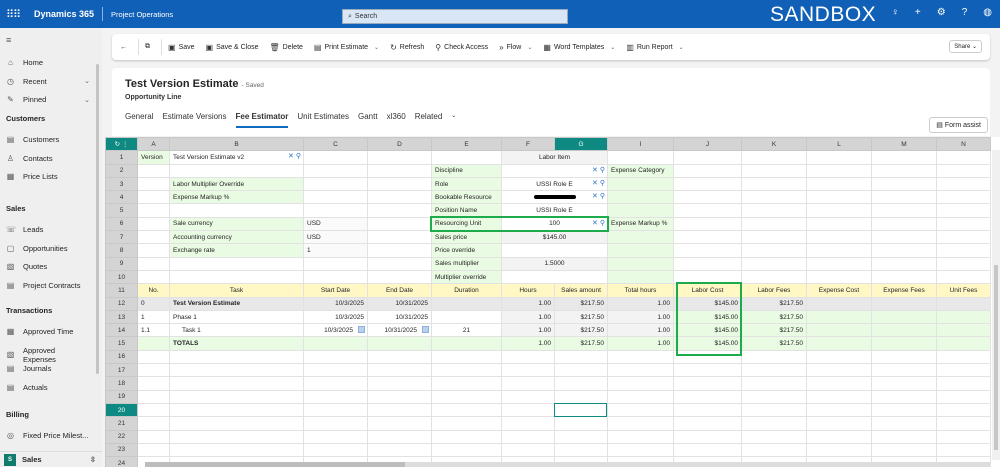 The height and width of the screenshot is (467, 1000). I want to click on cell-F16, so click(528, 357).